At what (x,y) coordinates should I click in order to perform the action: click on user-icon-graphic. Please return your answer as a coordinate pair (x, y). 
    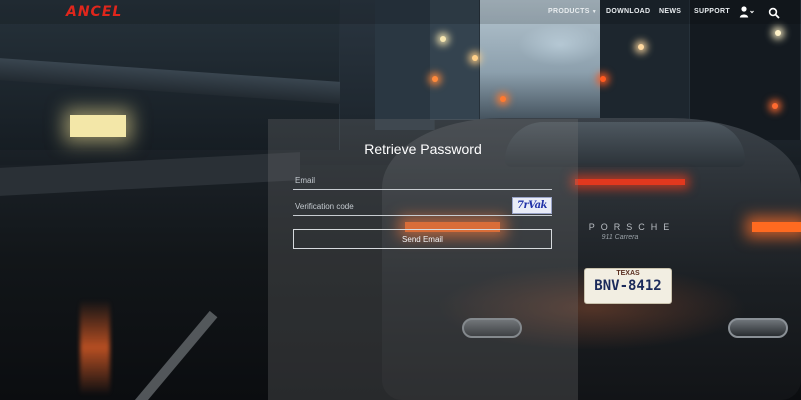
    Looking at the image, I should click on (746, 12).